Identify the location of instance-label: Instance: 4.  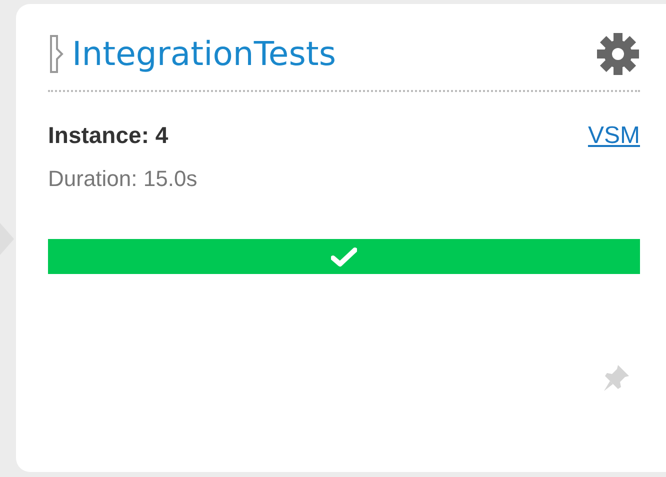
(108, 135).